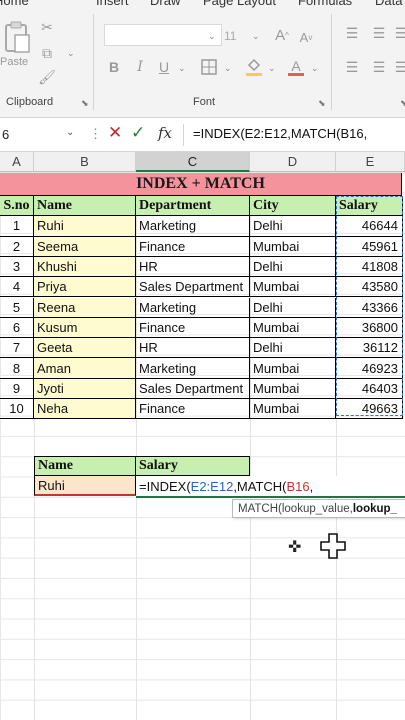  What do you see at coordinates (85, 348) in the screenshot?
I see `table-cell-name: Geeta` at bounding box center [85, 348].